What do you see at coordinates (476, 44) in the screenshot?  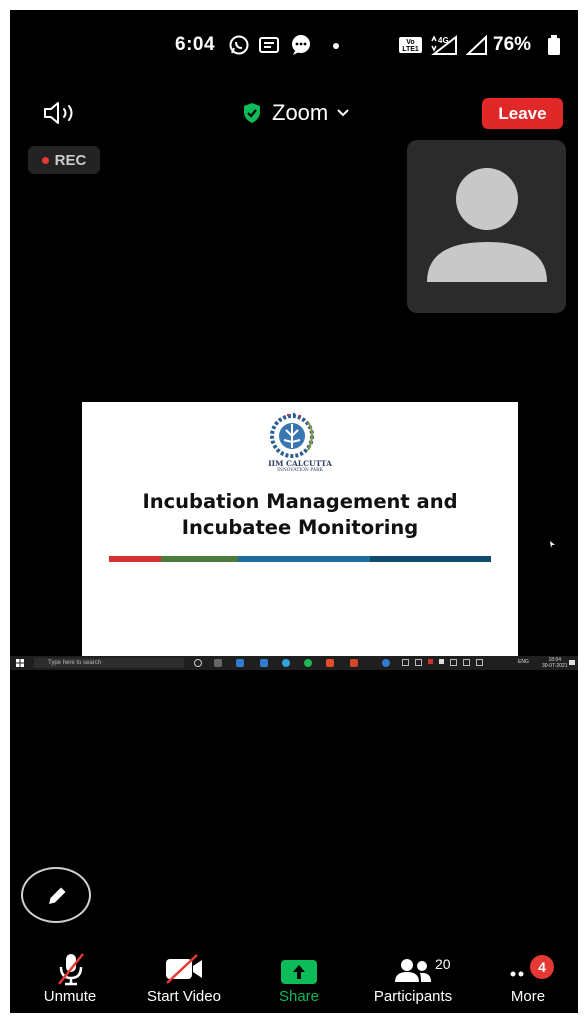 I see `signal-icon` at bounding box center [476, 44].